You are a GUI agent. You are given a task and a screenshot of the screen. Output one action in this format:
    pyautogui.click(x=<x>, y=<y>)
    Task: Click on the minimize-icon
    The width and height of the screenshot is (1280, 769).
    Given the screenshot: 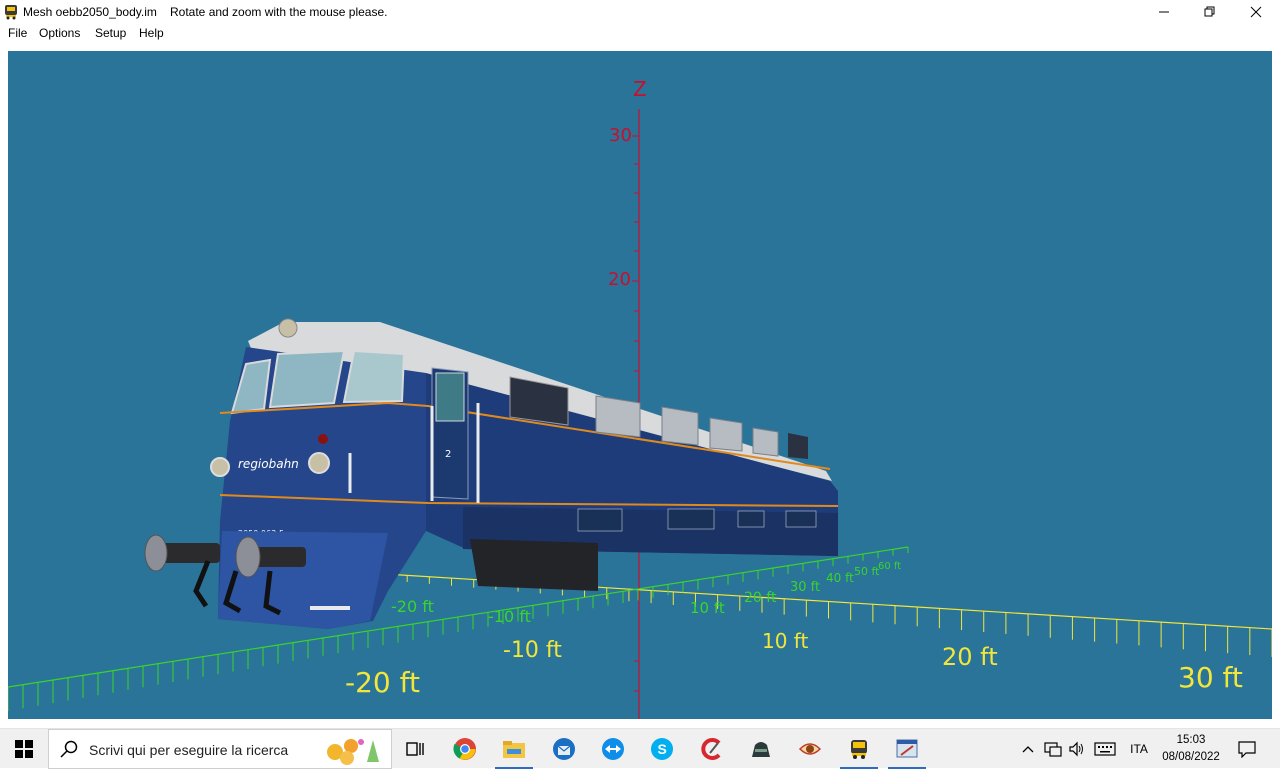 What is the action you would take?
    pyautogui.click(x=1164, y=12)
    